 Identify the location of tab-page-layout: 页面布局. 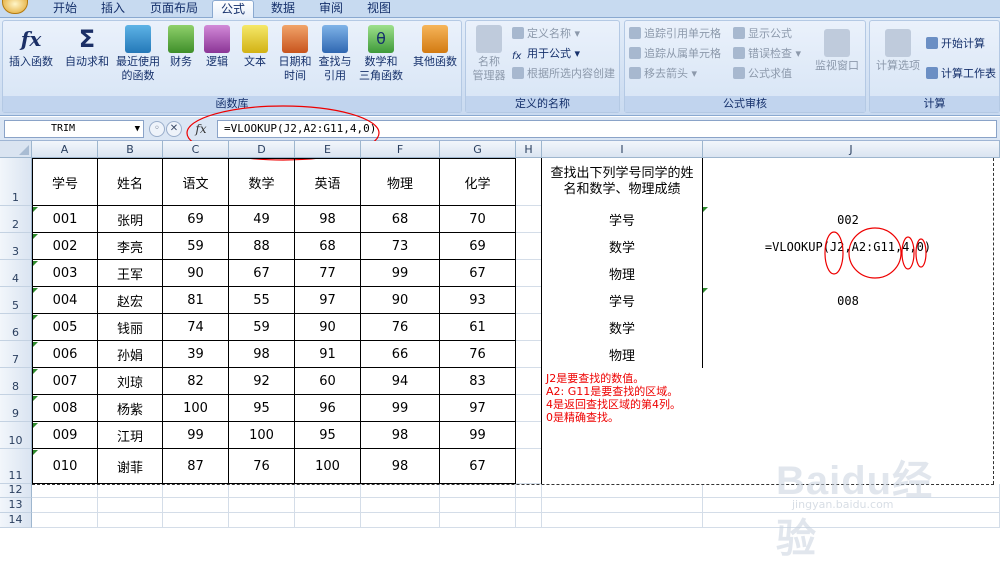
(174, 9).